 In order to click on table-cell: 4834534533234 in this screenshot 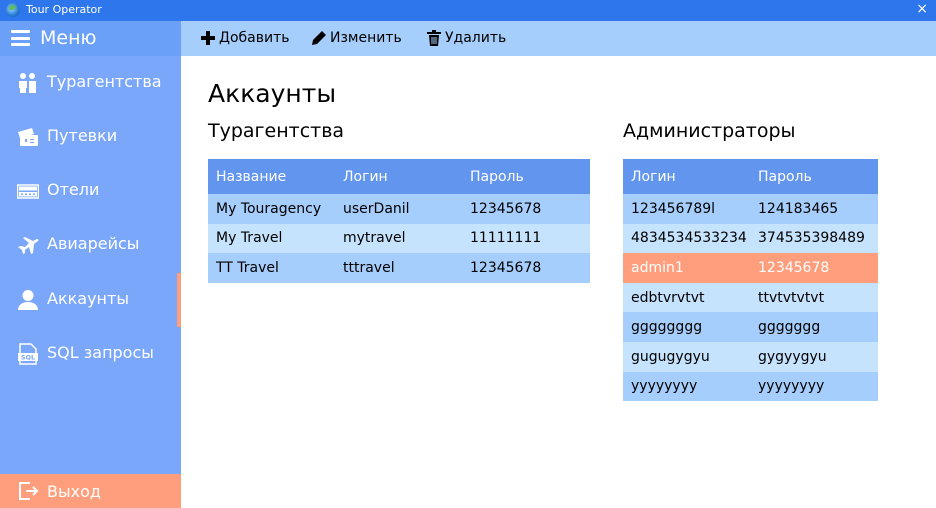, I will do `click(686, 238)`.